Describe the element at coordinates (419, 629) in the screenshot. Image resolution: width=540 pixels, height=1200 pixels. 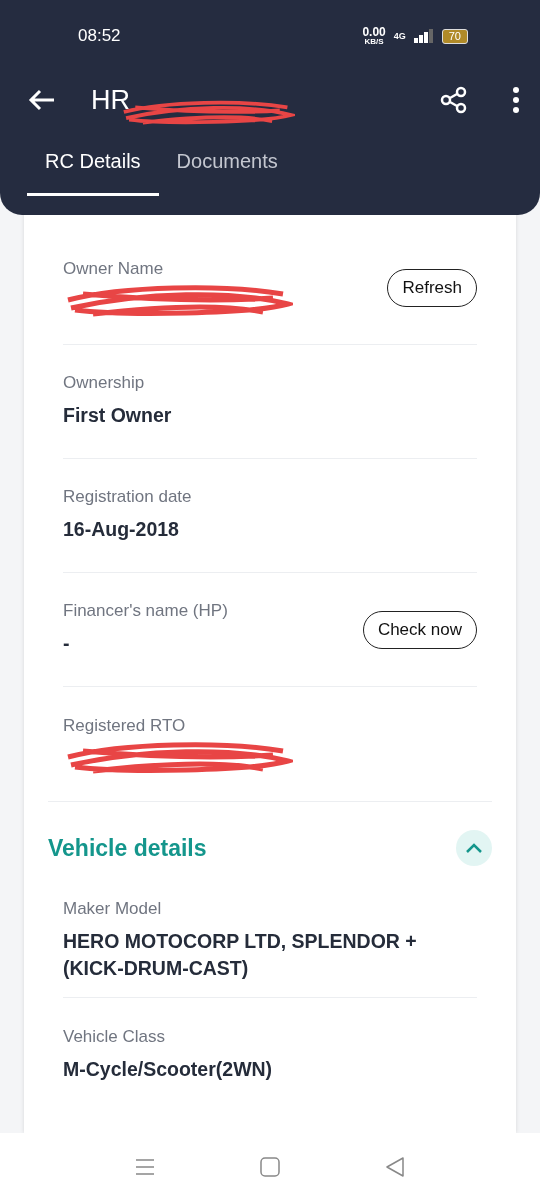
I see `action-button: Check now` at that location.